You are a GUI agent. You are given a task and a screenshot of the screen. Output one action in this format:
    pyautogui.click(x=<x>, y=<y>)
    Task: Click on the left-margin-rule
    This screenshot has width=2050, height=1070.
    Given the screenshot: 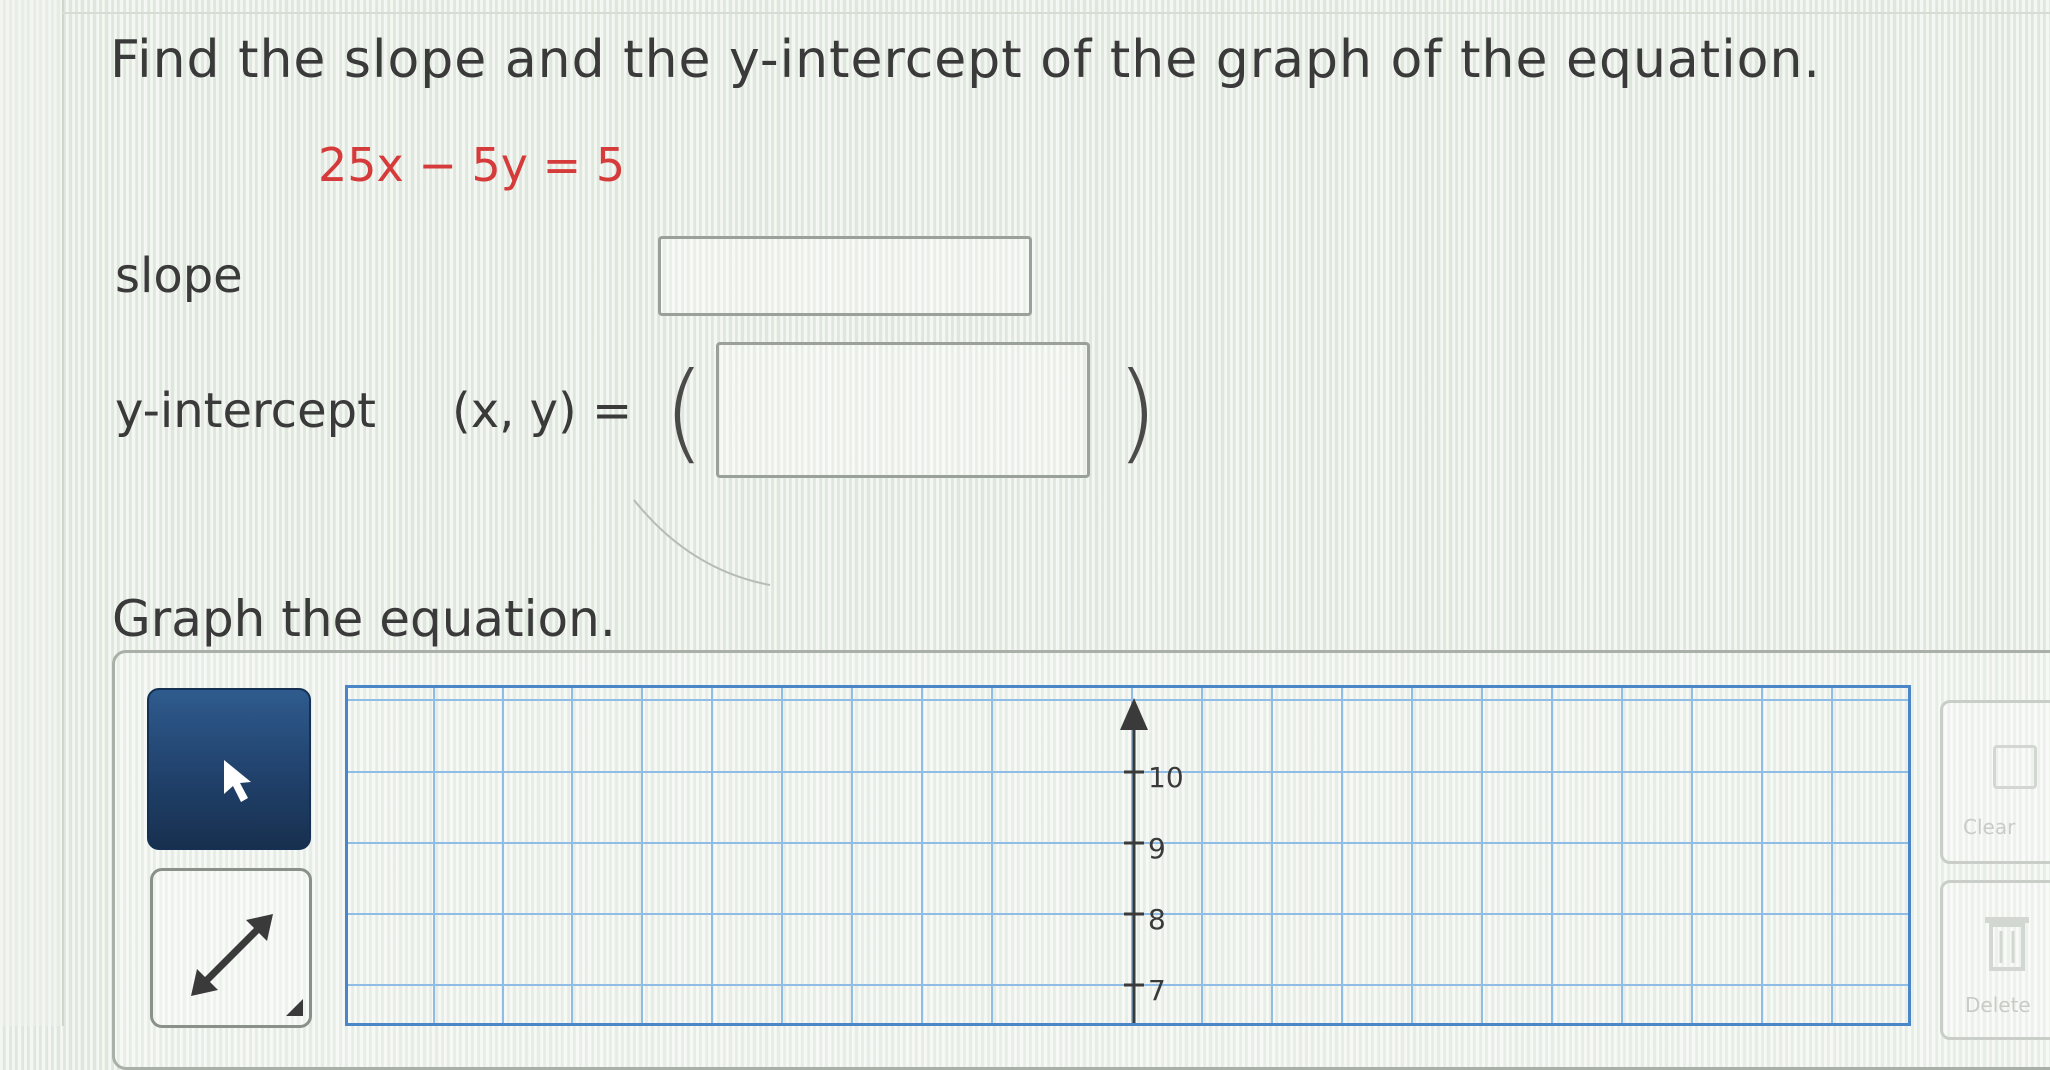 What is the action you would take?
    pyautogui.click(x=32, y=513)
    